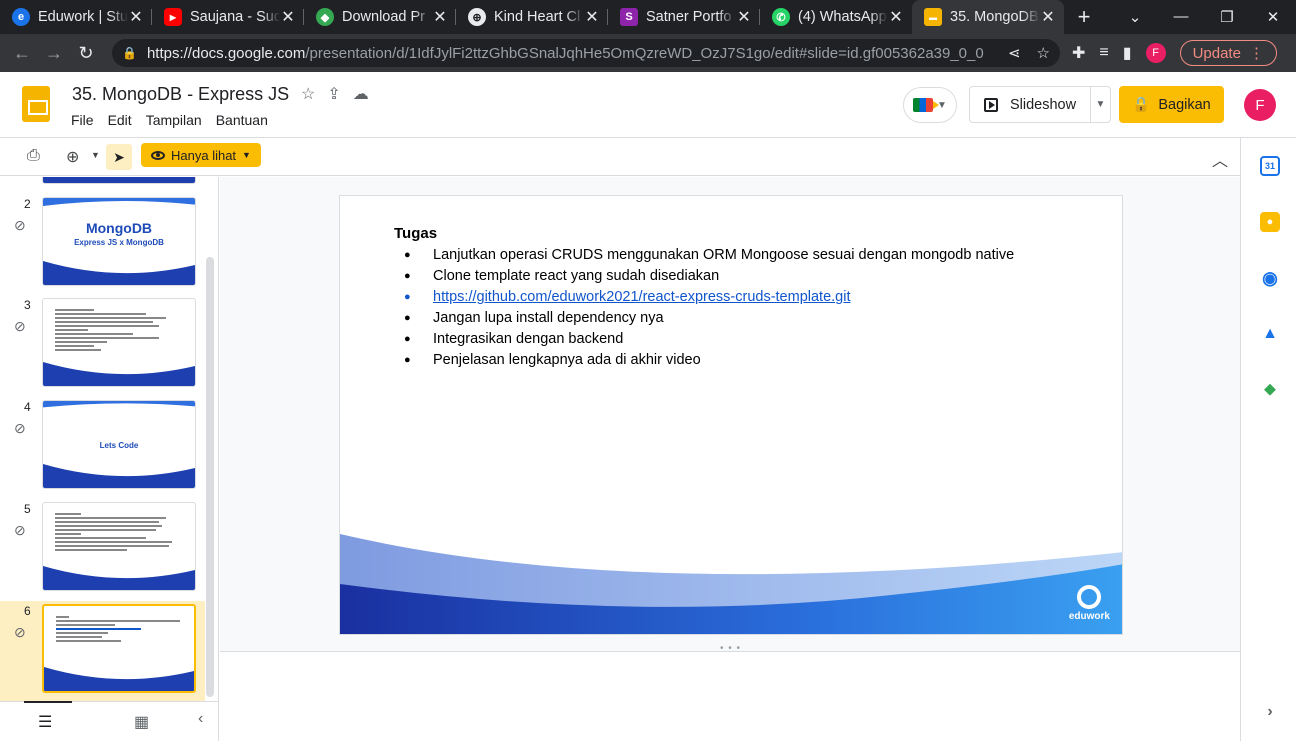 This screenshot has height=741, width=1296. What do you see at coordinates (120, 120) in the screenshot?
I see `menu-edit: Edit` at bounding box center [120, 120].